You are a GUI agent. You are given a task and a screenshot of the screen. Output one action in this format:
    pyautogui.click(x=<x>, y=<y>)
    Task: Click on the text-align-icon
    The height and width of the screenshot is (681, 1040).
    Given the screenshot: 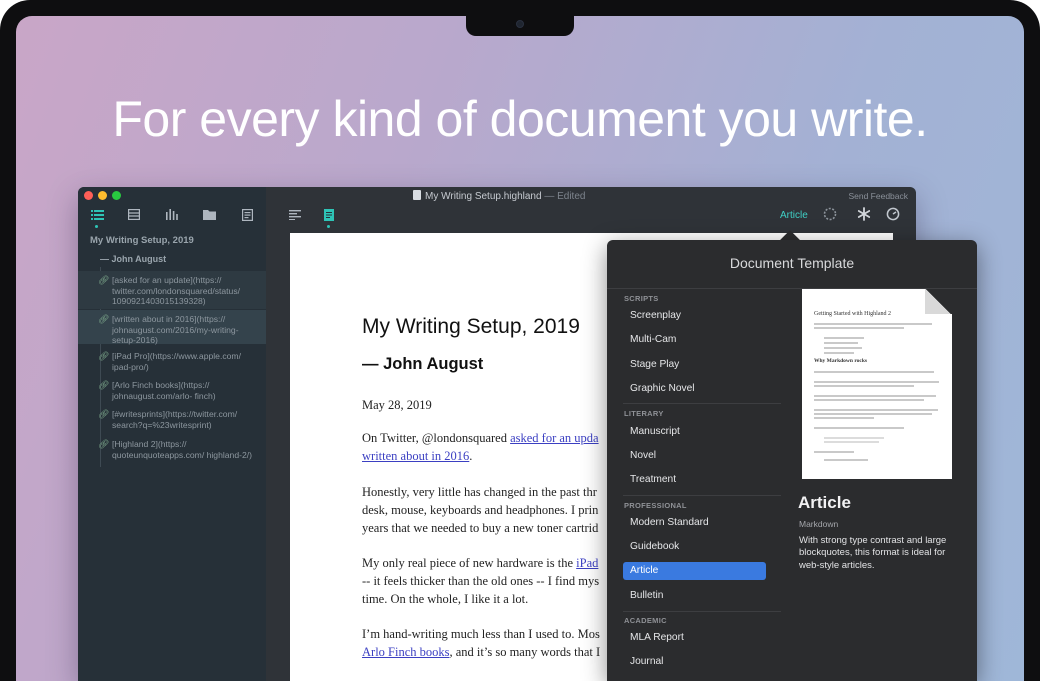 What is the action you would take?
    pyautogui.click(x=295, y=216)
    